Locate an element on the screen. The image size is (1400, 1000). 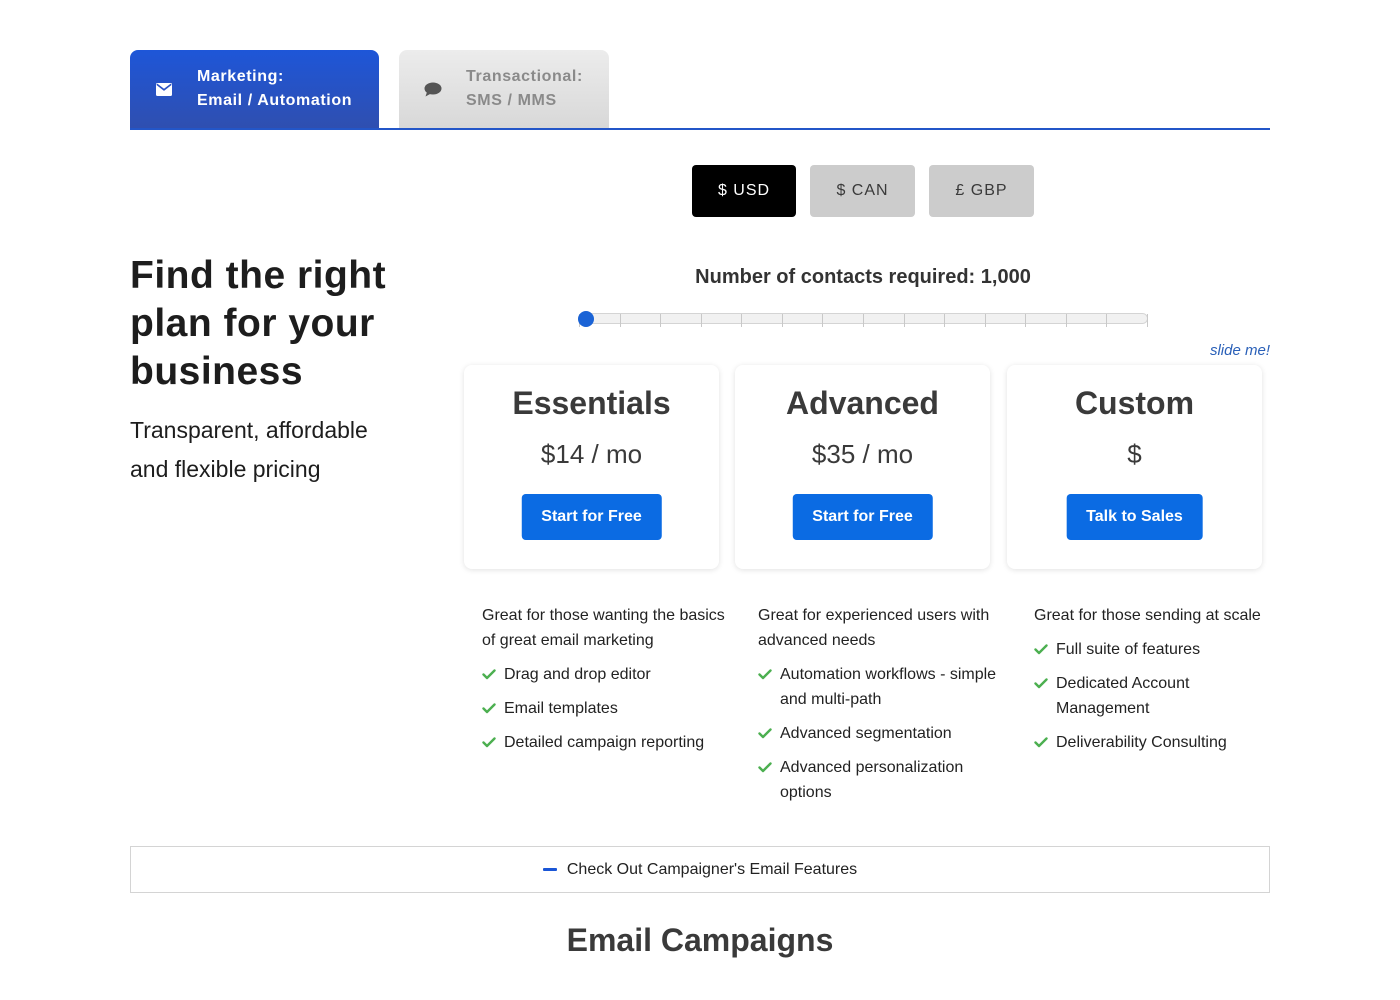
accordion-label: Check Out Campaigner's Email Features is located at coordinates (712, 869).